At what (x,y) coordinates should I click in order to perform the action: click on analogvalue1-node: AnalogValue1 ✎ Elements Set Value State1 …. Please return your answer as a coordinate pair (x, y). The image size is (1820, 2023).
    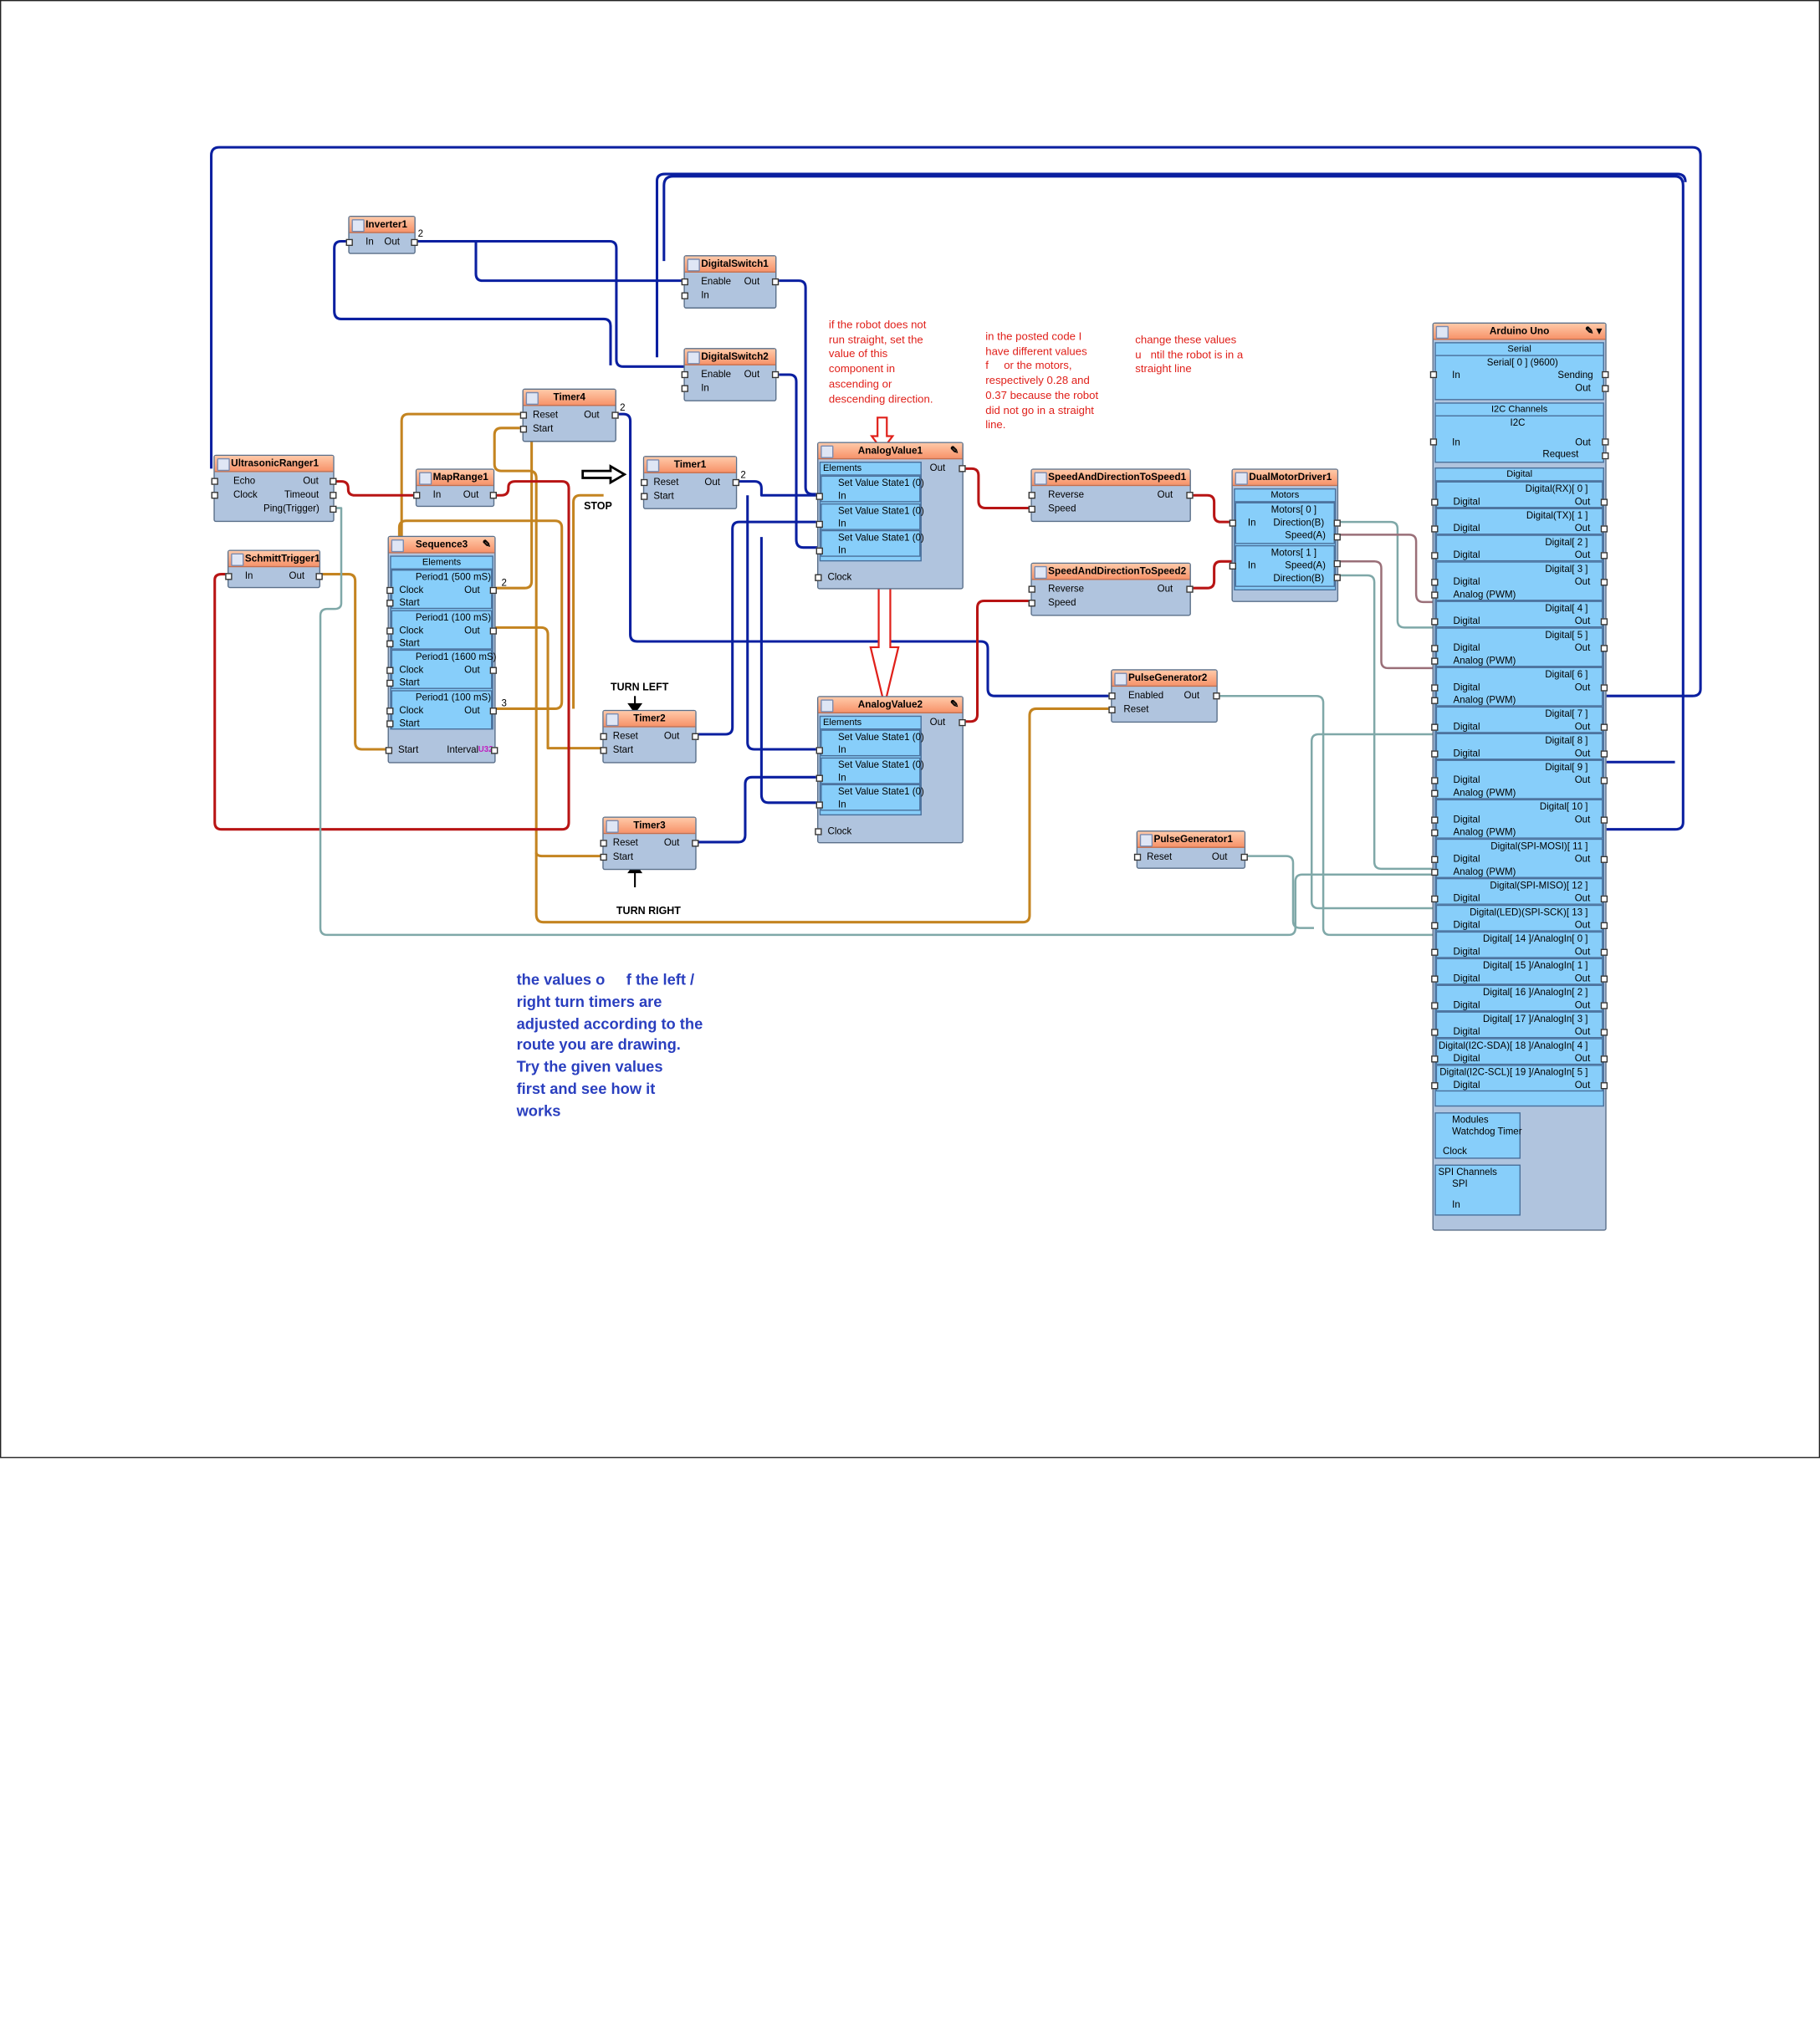
    Looking at the image, I should click on (890, 516).